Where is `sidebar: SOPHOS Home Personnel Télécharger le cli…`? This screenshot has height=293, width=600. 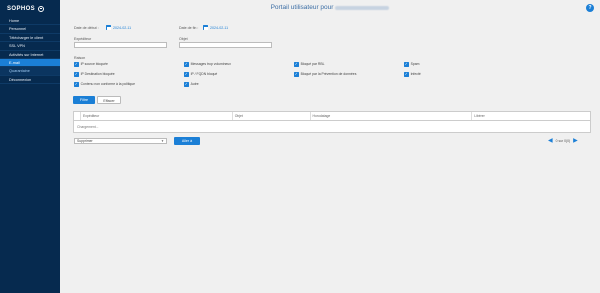 sidebar: SOPHOS Home Personnel Télécharger le cli… is located at coordinates (30, 146).